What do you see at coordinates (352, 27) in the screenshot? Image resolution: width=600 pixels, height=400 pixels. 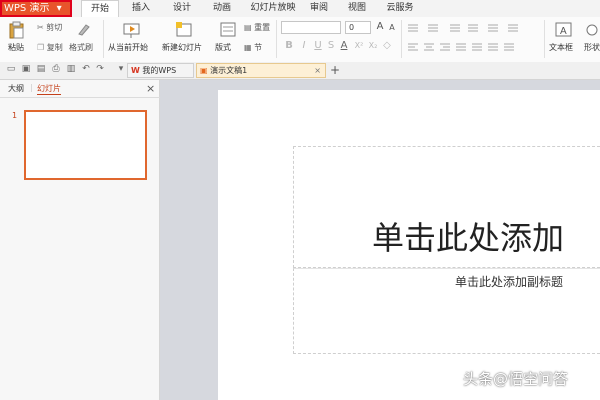 I see `font-size-value: 0` at bounding box center [352, 27].